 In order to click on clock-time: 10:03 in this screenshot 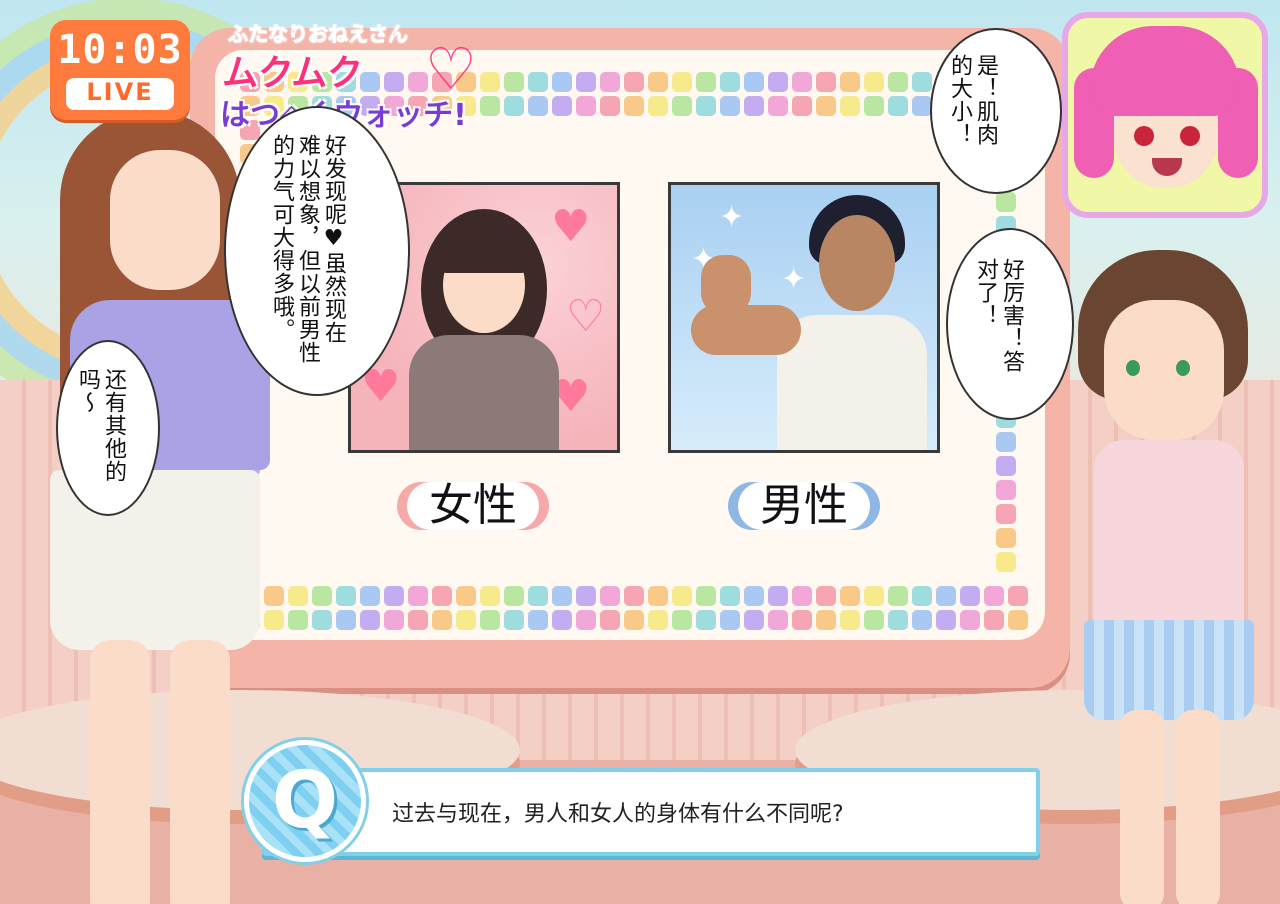, I will do `click(120, 50)`.